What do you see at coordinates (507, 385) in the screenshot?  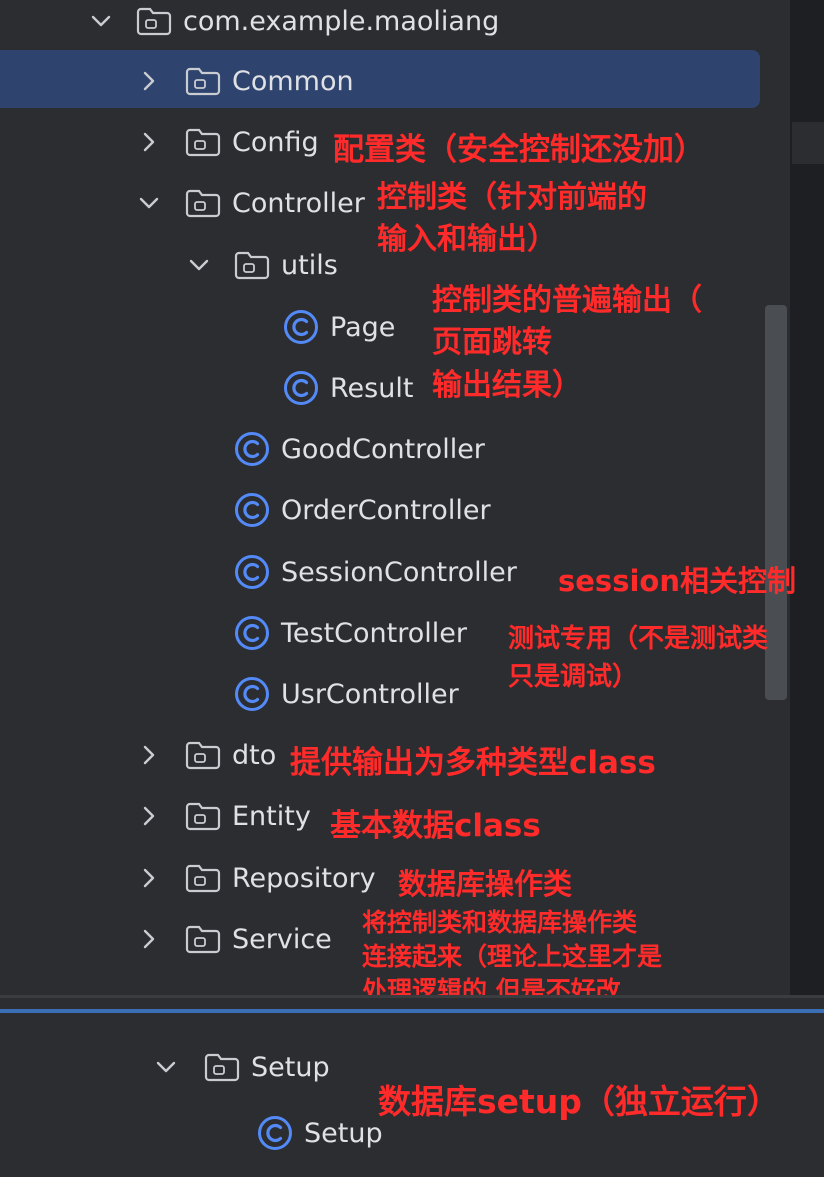 I see `annotation-utils-line3: 输出结果）` at bounding box center [507, 385].